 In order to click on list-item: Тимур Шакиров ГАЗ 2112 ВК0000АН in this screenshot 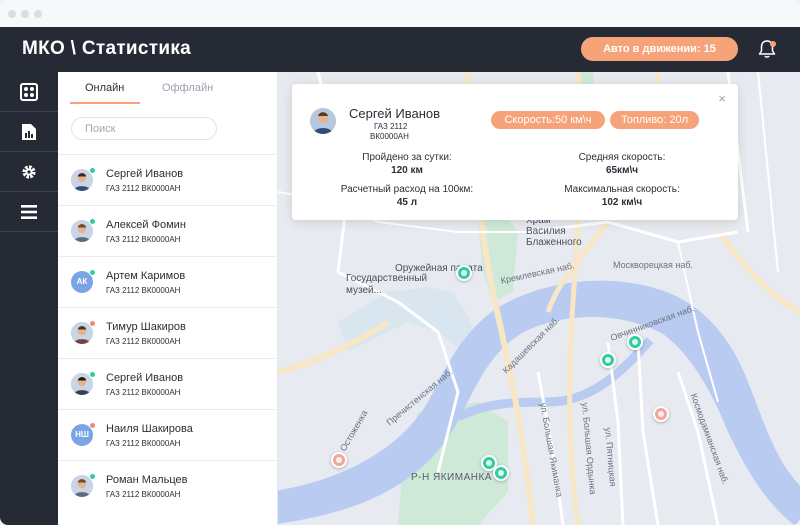, I will do `click(168, 332)`.